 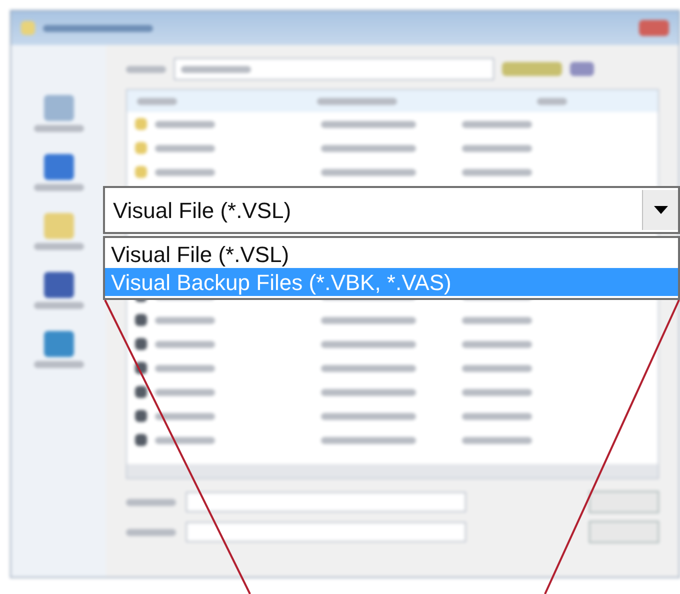 I want to click on open-button, so click(x=624, y=502).